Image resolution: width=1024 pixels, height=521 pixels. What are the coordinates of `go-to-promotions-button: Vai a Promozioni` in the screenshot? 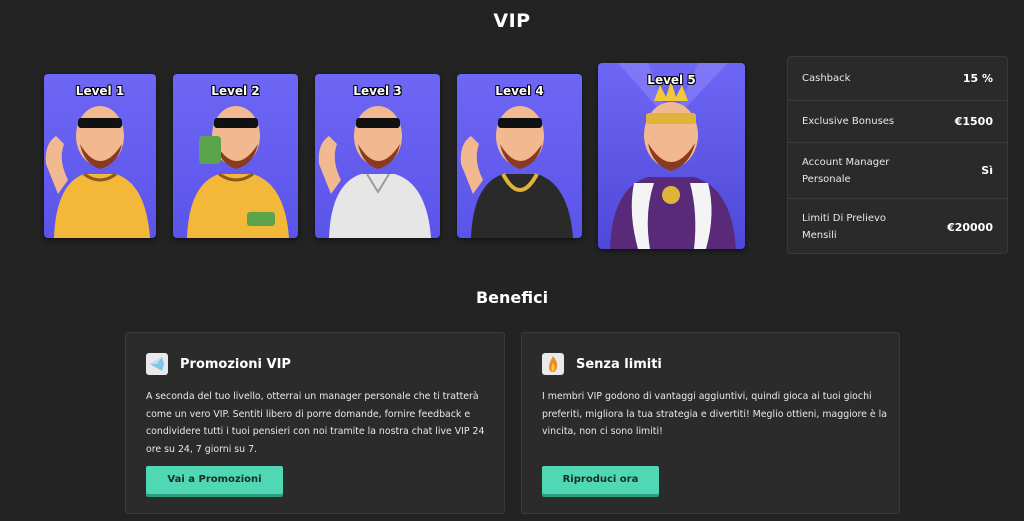 It's located at (214, 480).